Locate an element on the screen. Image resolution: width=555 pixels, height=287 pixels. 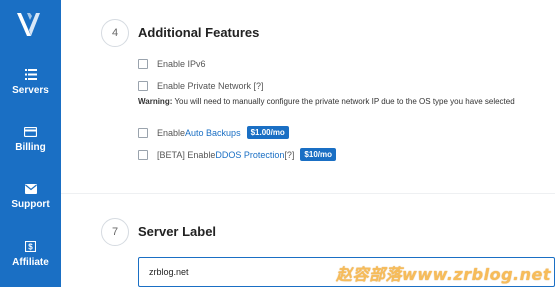
enable-private-network-option: Enable Private Network [?] is located at coordinates (201, 86).